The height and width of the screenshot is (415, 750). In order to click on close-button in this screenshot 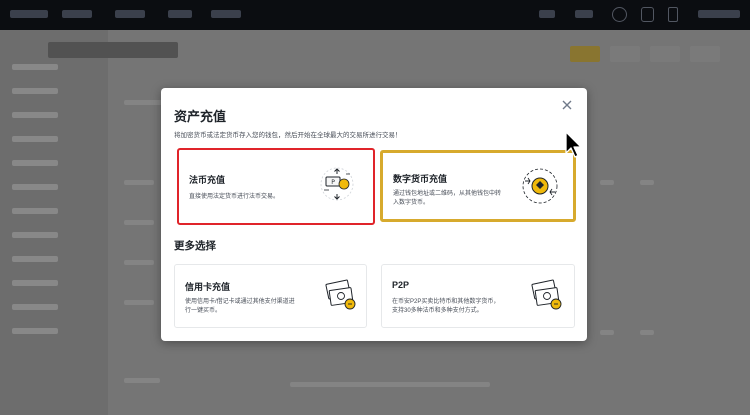, I will do `click(567, 105)`.